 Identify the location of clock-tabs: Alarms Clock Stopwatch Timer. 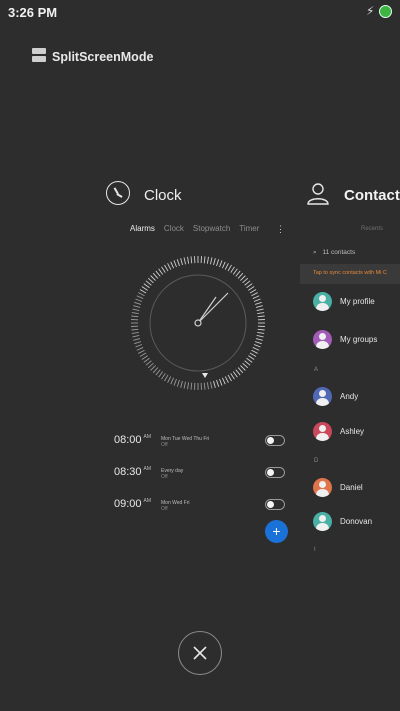
(194, 228).